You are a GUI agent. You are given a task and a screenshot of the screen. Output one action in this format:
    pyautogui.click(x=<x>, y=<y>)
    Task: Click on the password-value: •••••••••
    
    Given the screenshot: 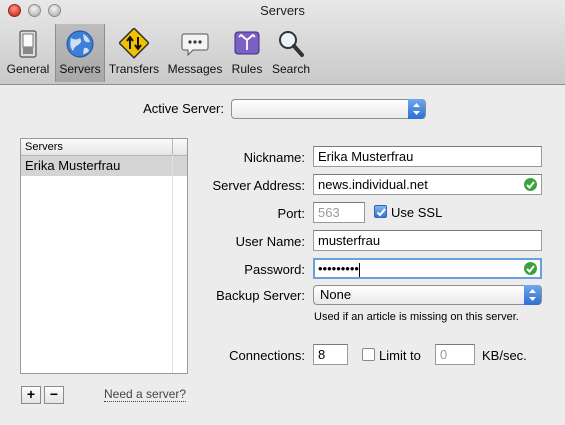 What is the action you would take?
    pyautogui.click(x=338, y=268)
    